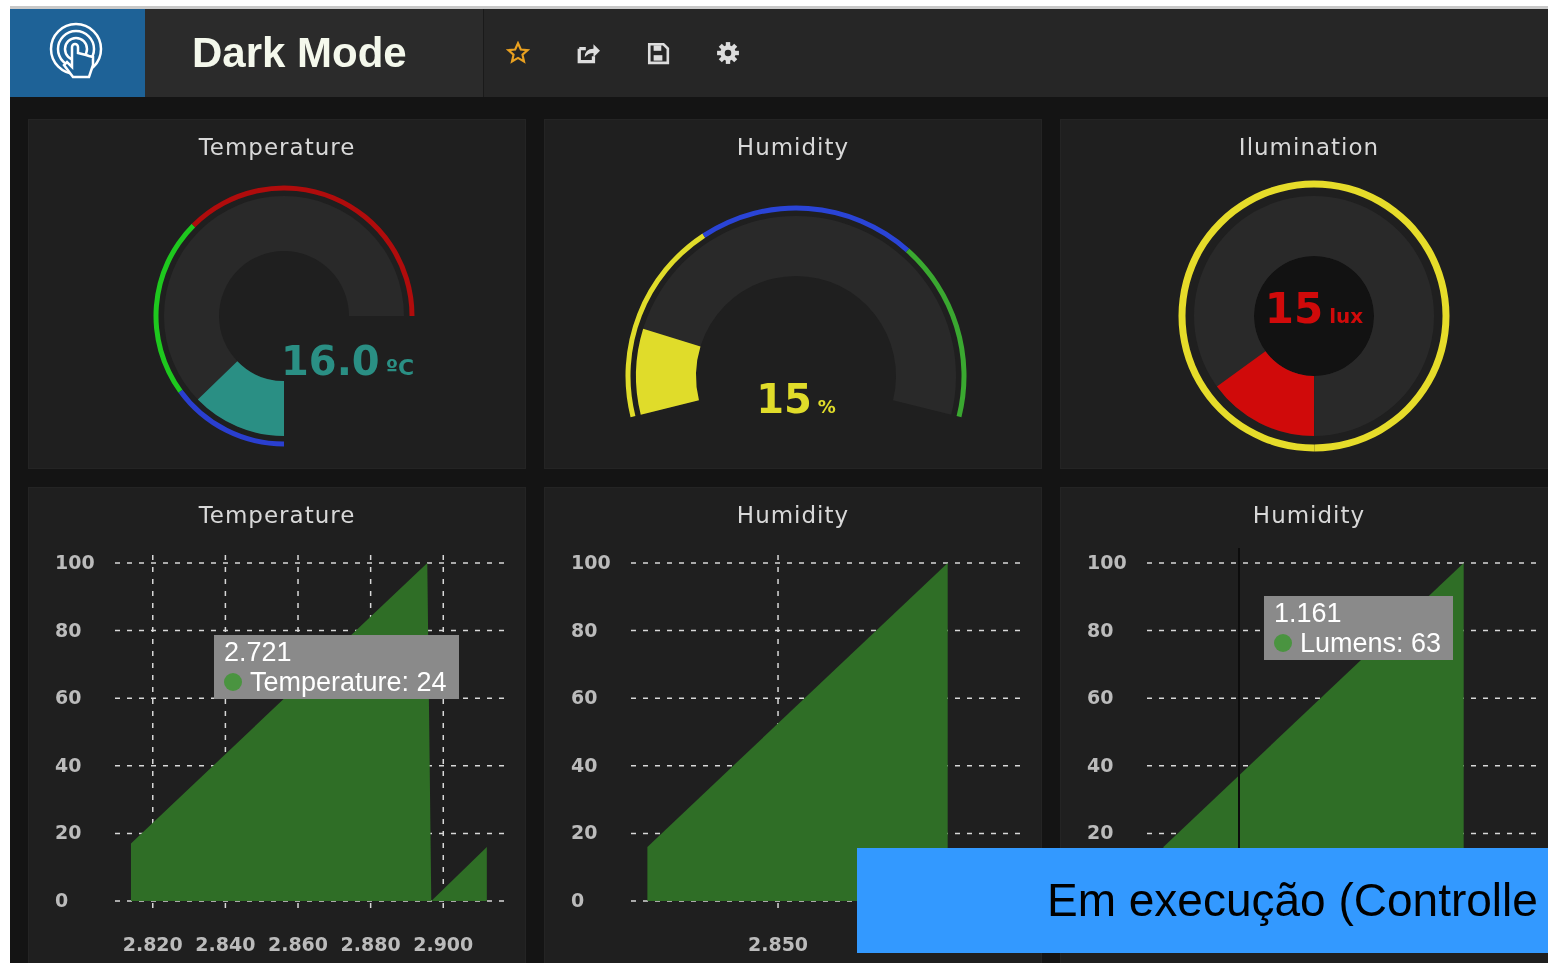  What do you see at coordinates (826, 406) in the screenshot?
I see `gauge-unit: %` at bounding box center [826, 406].